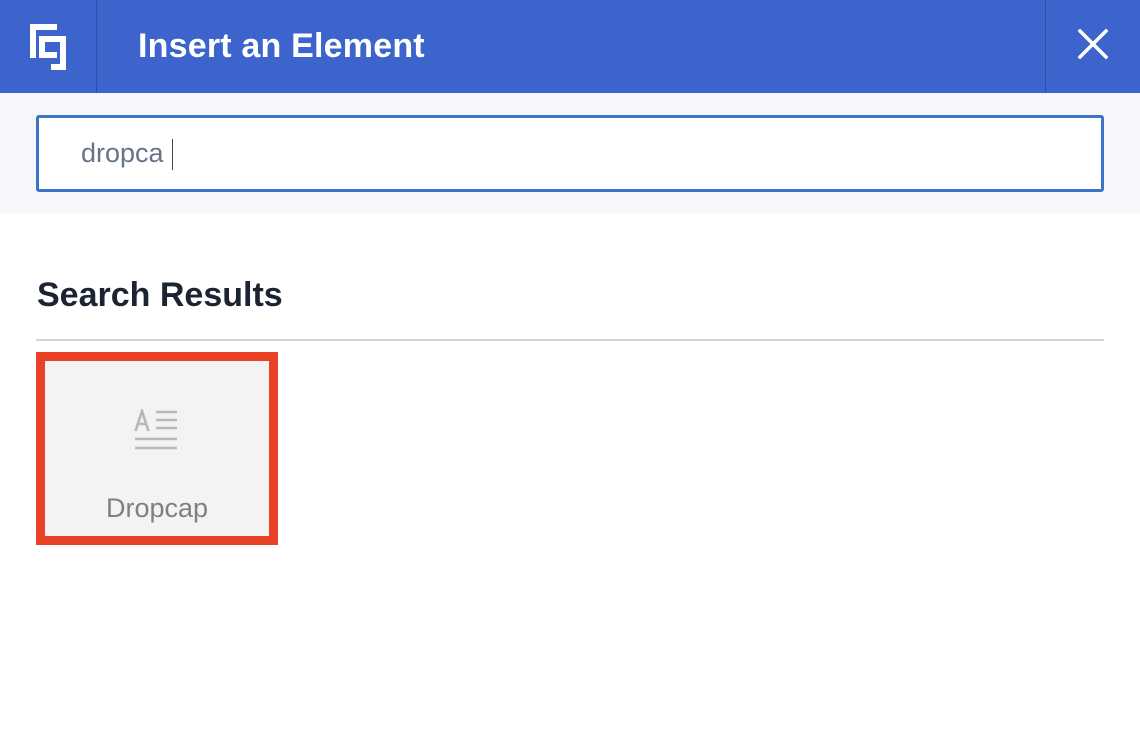 The height and width of the screenshot is (732, 1140). Describe the element at coordinates (172, 154) in the screenshot. I see `text-caret` at that location.